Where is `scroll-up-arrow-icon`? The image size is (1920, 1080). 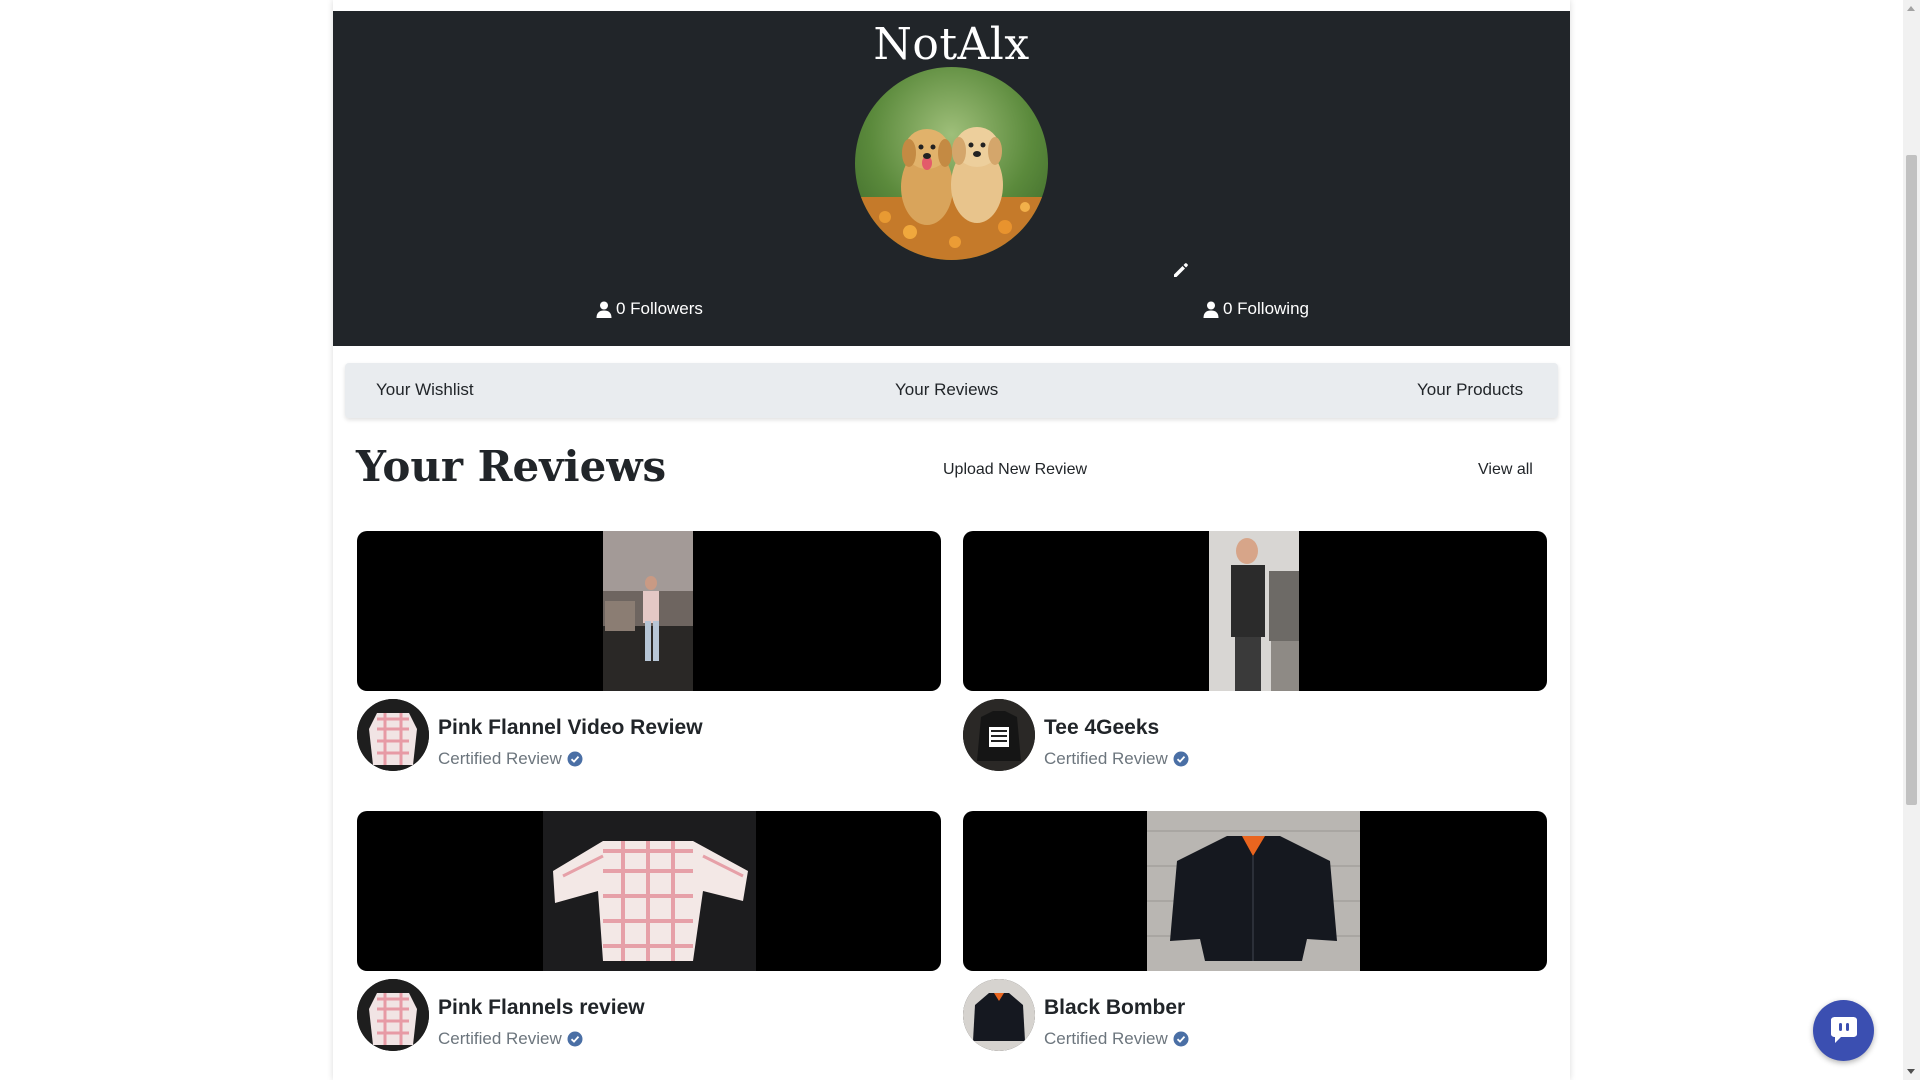 scroll-up-arrow-icon is located at coordinates (1911, 8).